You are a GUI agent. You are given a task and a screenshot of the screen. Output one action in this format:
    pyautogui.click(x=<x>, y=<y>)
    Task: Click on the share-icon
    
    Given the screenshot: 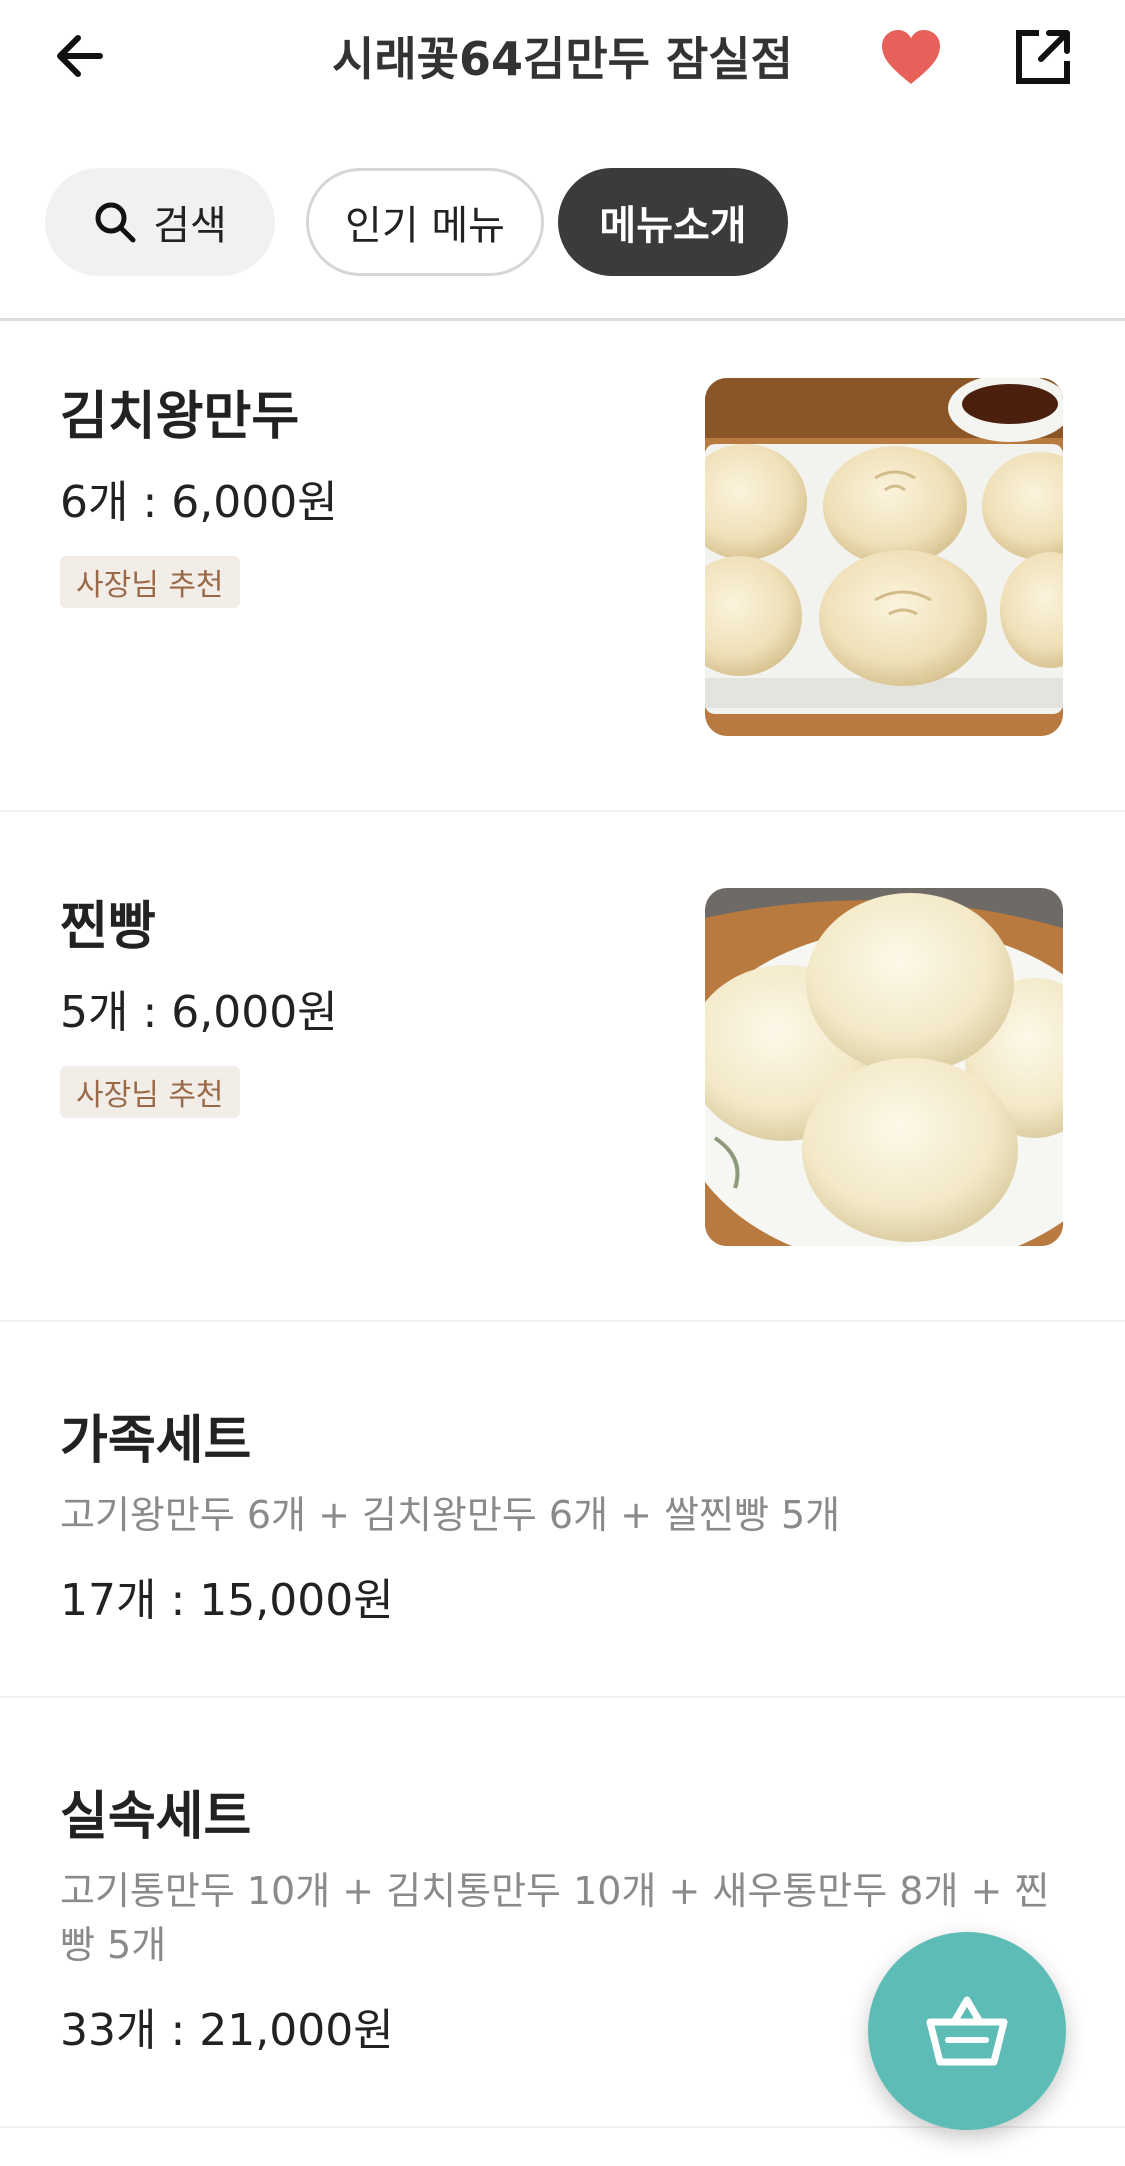 What is the action you would take?
    pyautogui.click(x=1043, y=57)
    